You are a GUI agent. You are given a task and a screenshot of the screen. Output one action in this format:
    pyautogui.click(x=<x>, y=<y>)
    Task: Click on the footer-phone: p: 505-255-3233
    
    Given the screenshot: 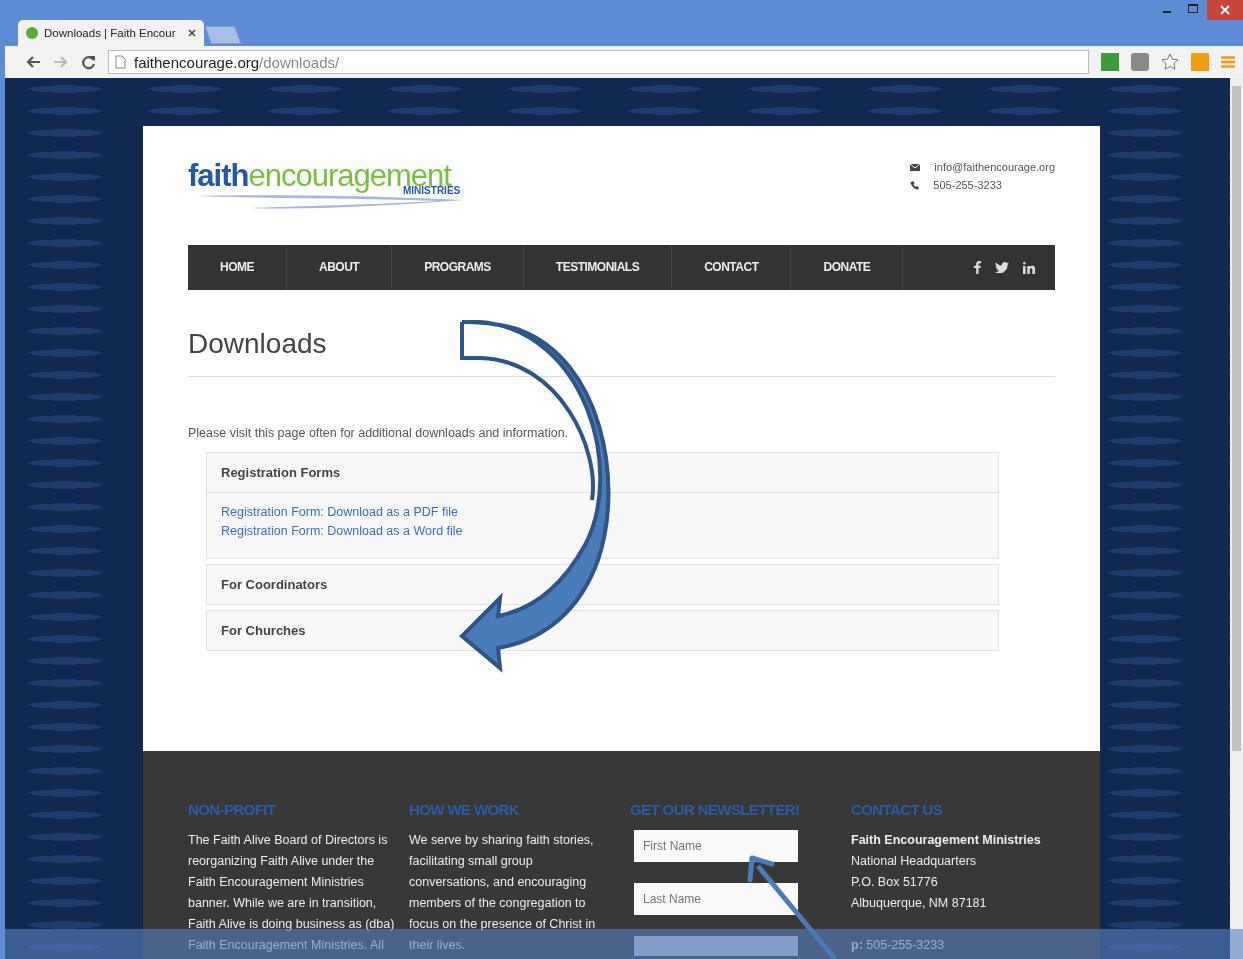 What is the action you would take?
    pyautogui.click(x=898, y=945)
    